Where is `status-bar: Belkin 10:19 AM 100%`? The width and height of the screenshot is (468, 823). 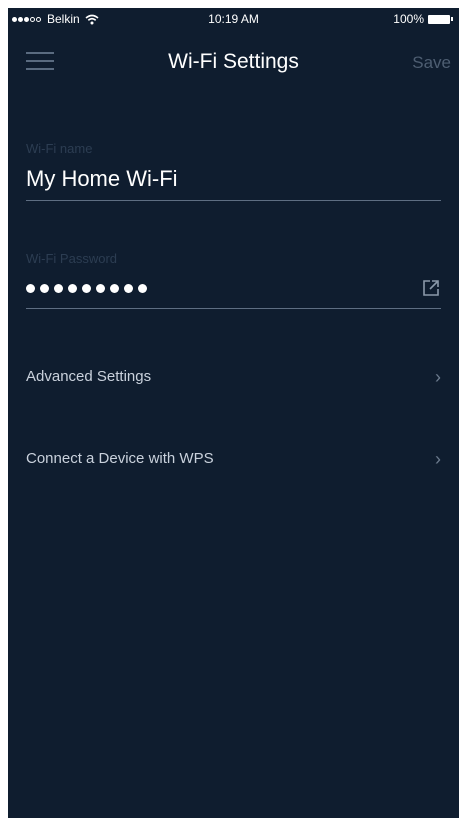 status-bar: Belkin 10:19 AM 100% is located at coordinates (233, 19).